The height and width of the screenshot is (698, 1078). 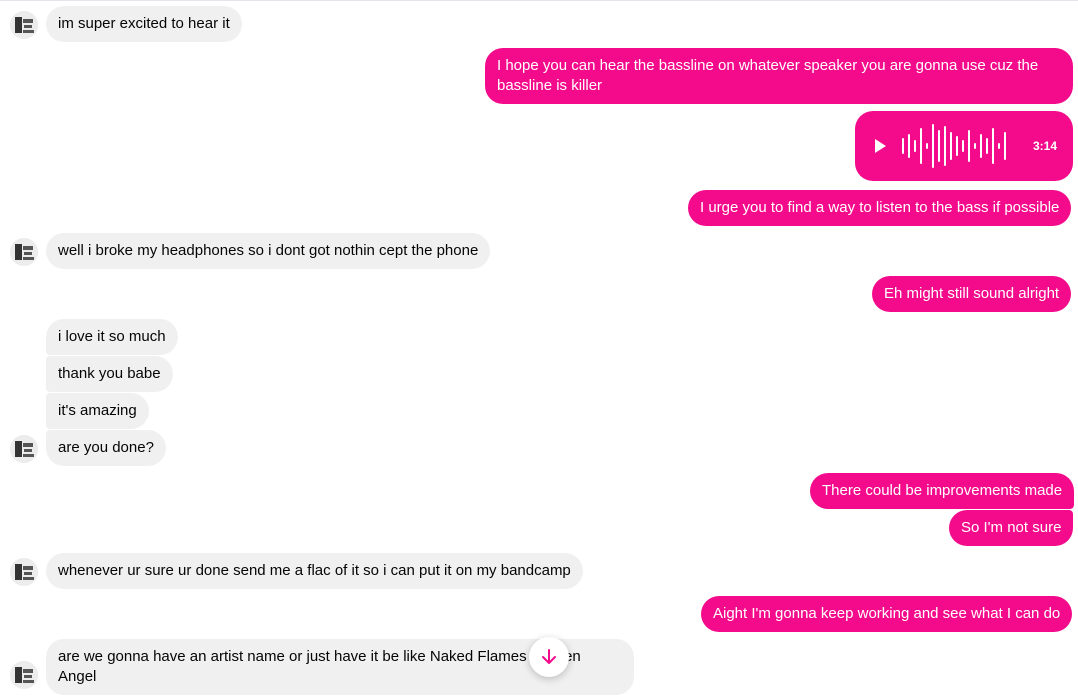 I want to click on voice-message: 3:14, so click(x=964, y=146).